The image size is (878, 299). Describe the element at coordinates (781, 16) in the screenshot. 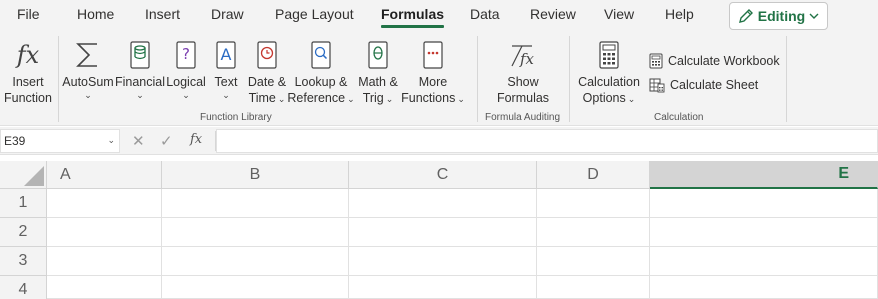

I see `editing-mode-label: Editing` at that location.